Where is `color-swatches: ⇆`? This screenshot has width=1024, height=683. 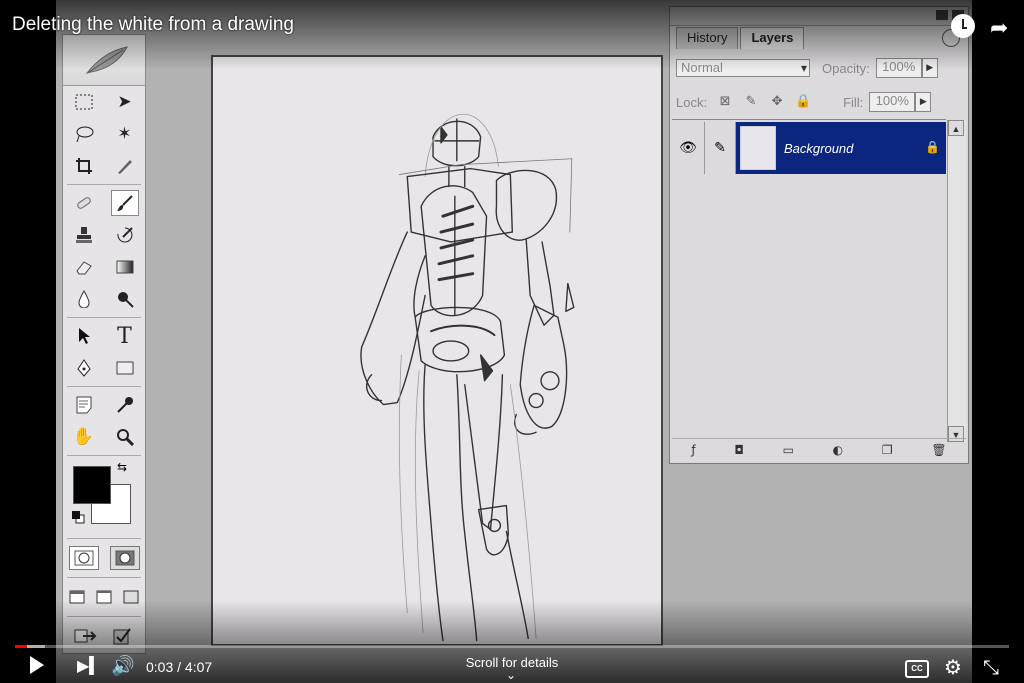
color-swatches: ⇆ is located at coordinates (104, 497).